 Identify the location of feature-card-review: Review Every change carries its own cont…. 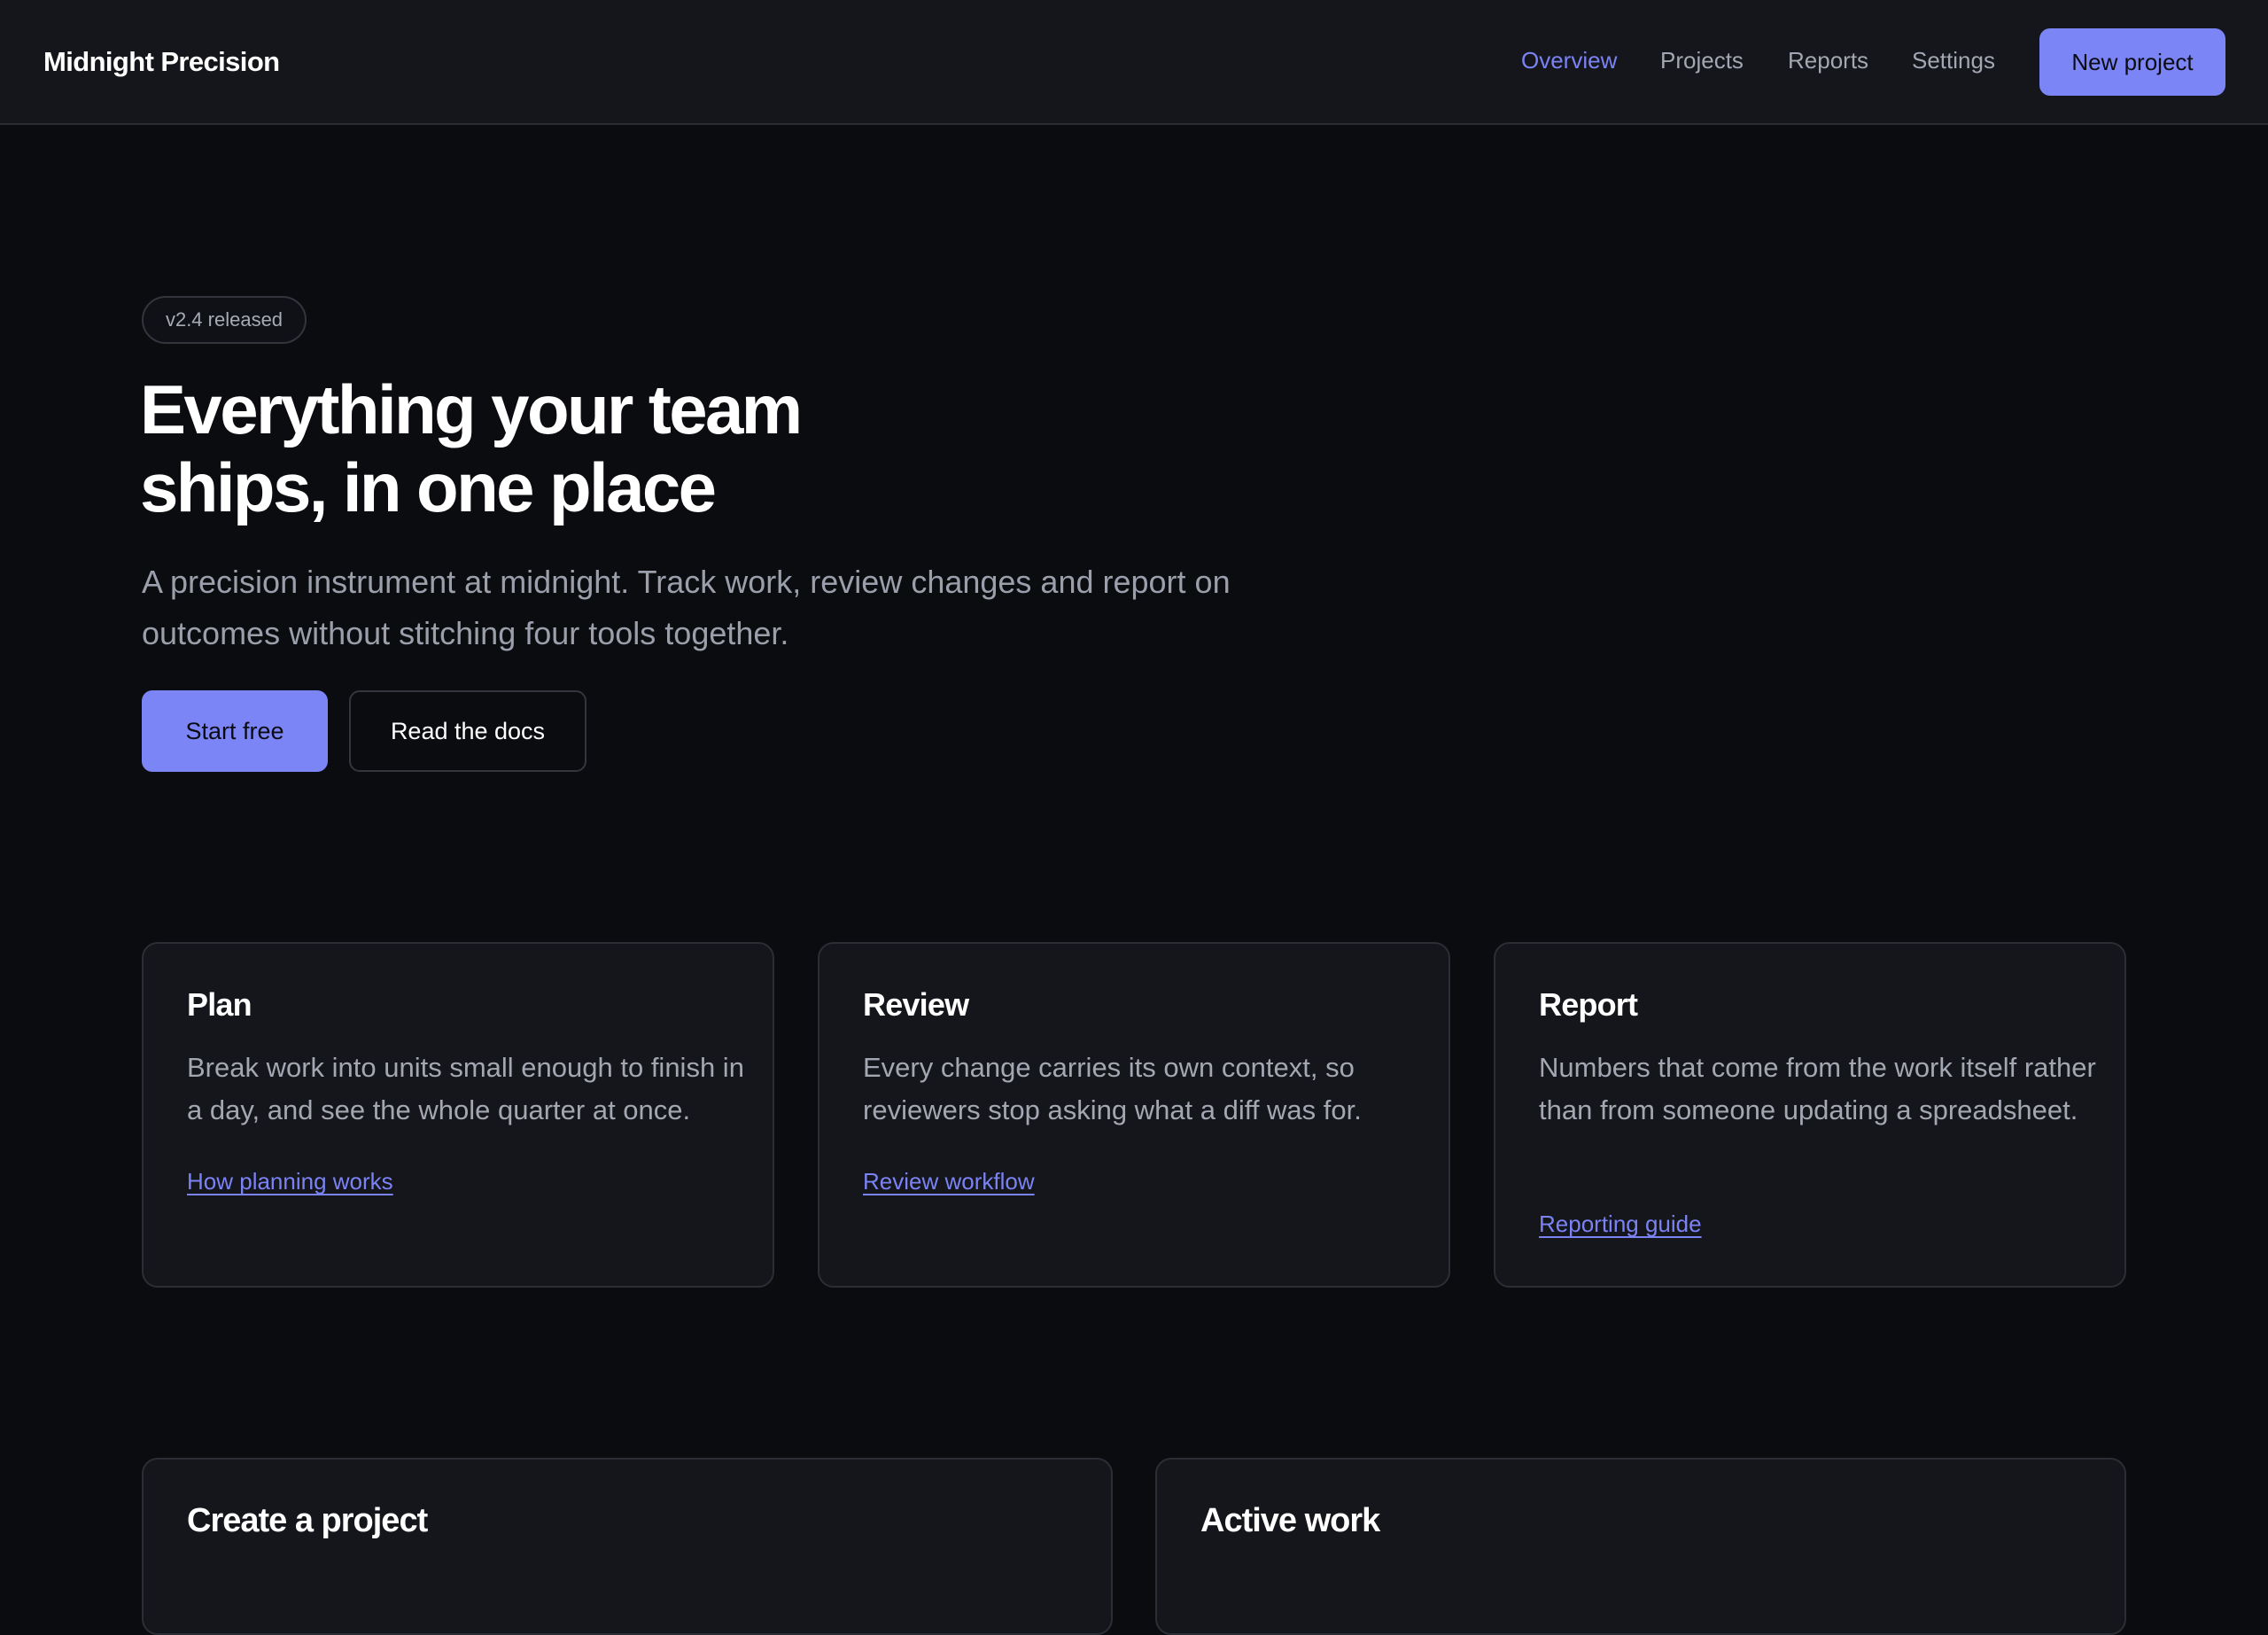
(1134, 1115).